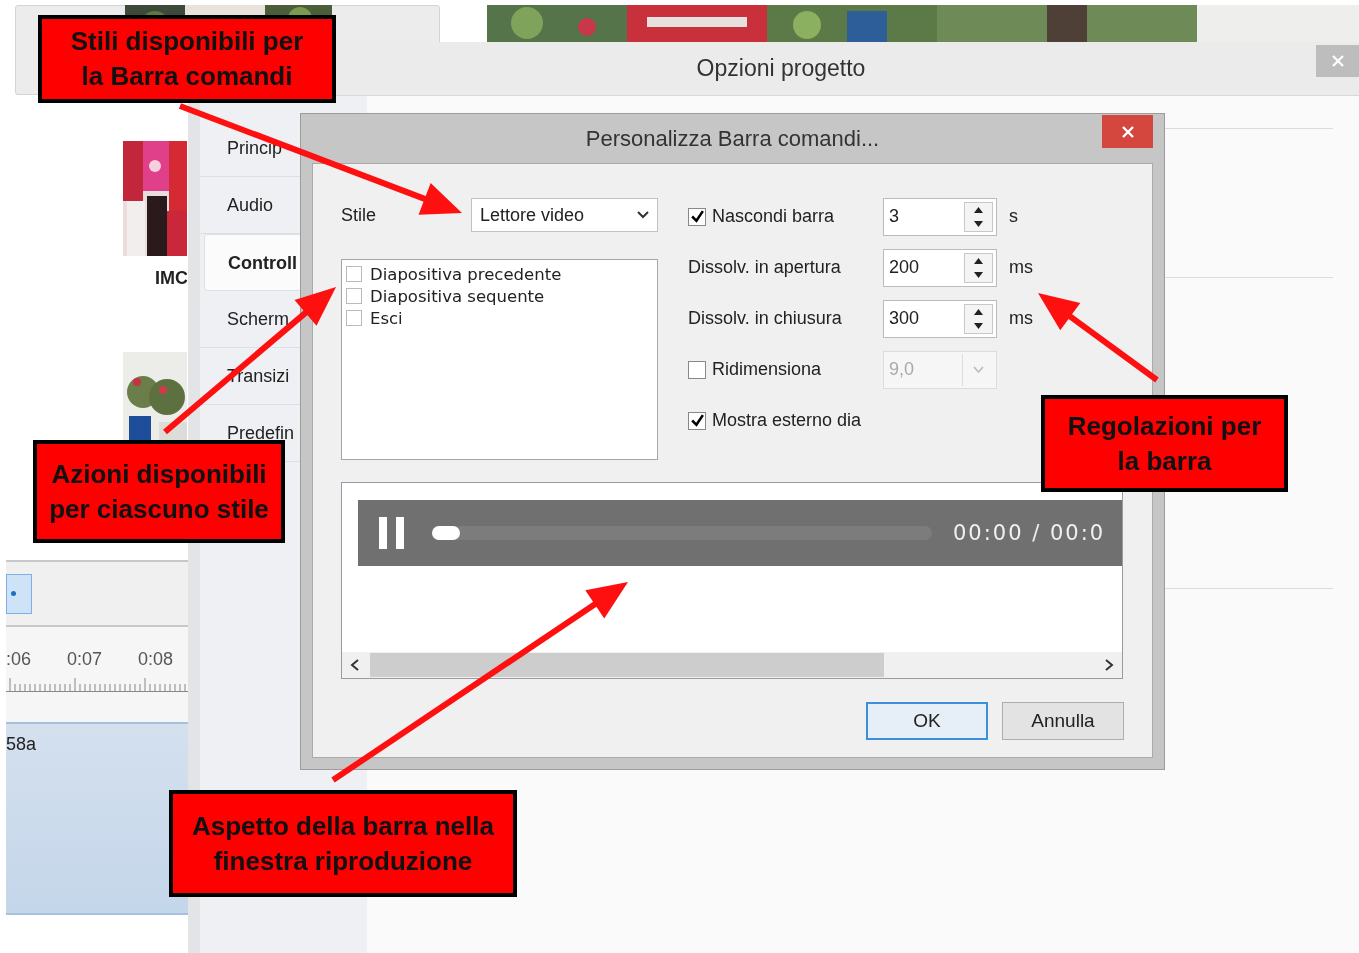 This screenshot has height=953, width=1359. I want to click on setting-label: Ridimensiona, so click(767, 369).